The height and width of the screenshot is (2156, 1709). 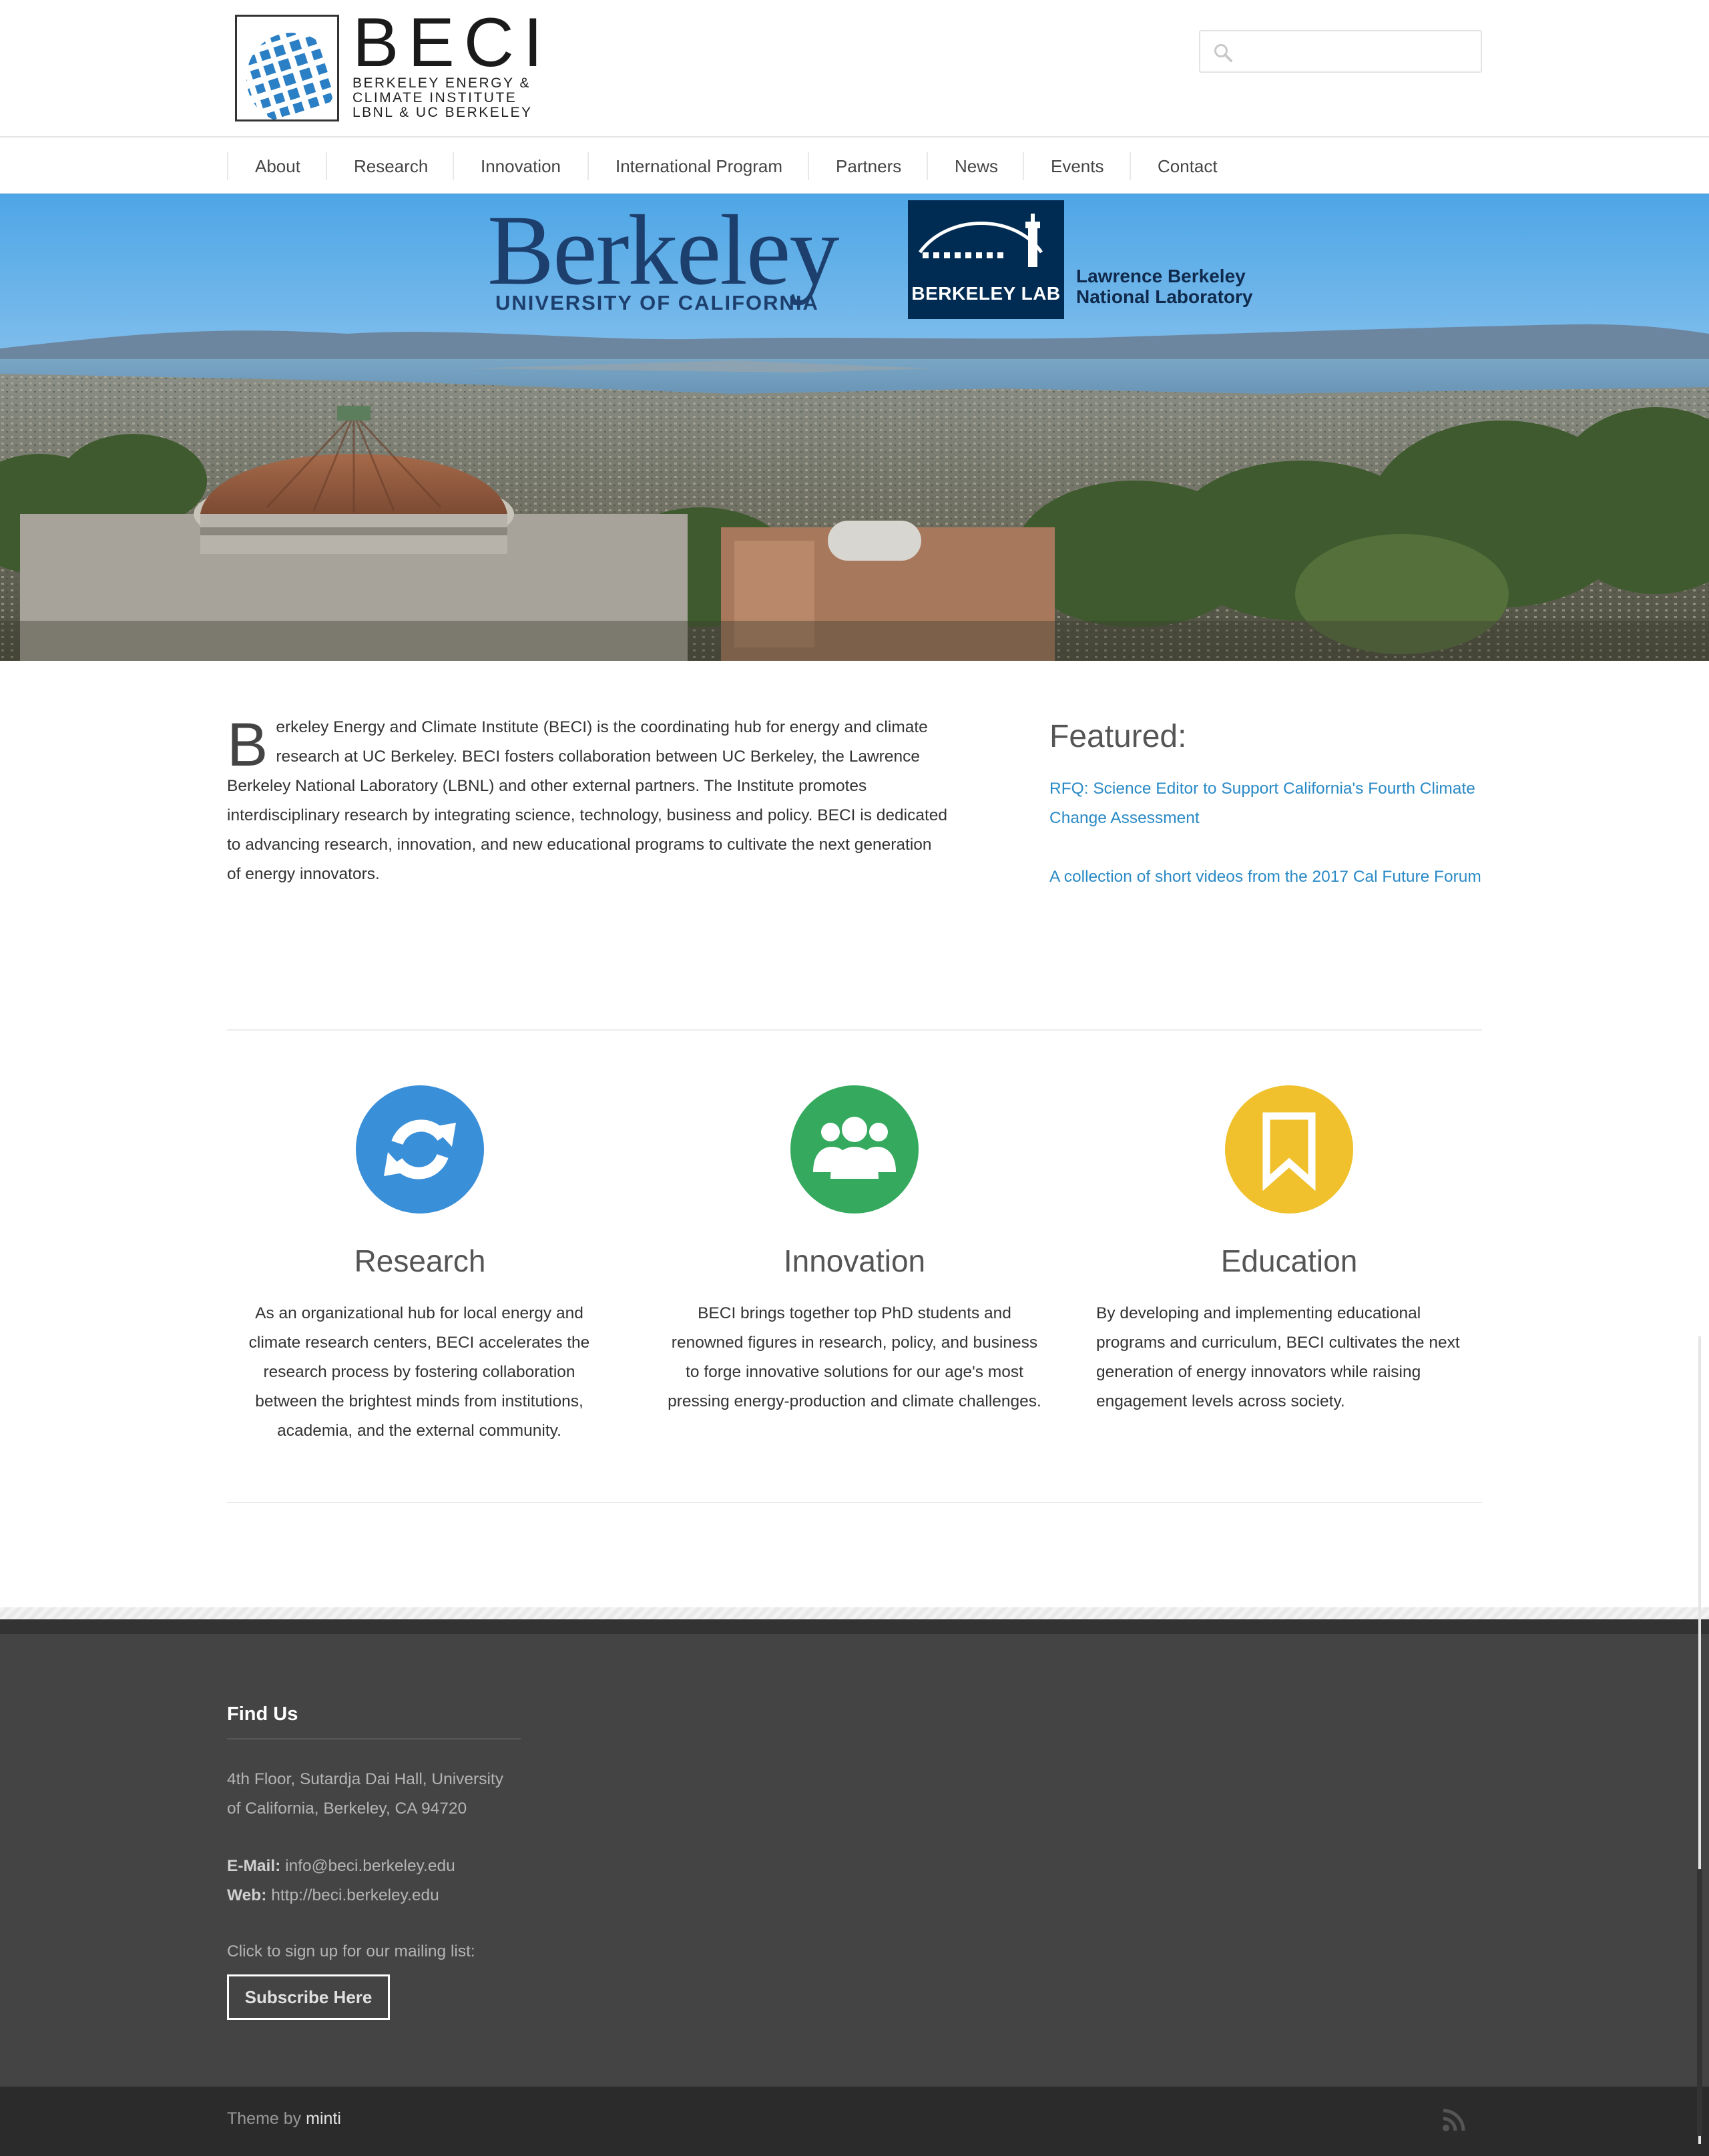 What do you see at coordinates (1223, 53) in the screenshot?
I see `search-icon` at bounding box center [1223, 53].